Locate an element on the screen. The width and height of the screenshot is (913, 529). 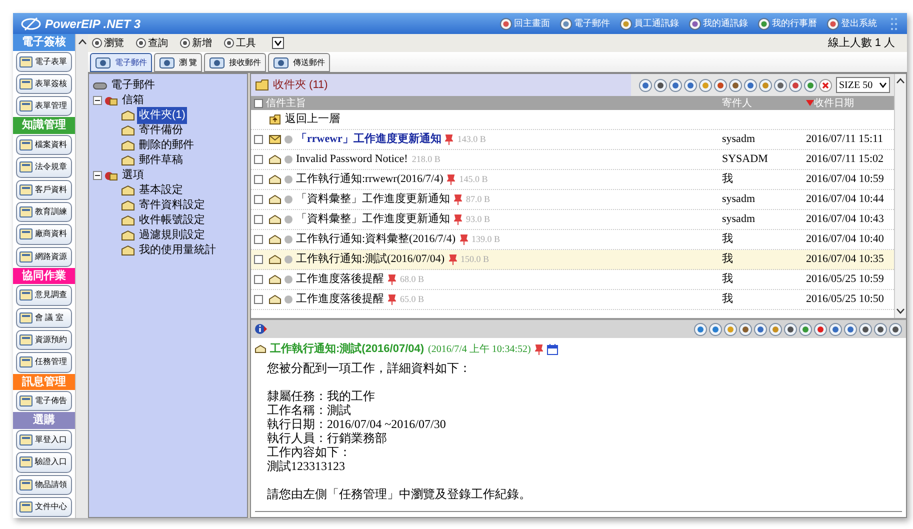
tab: 傳送郵件 is located at coordinates (299, 62).